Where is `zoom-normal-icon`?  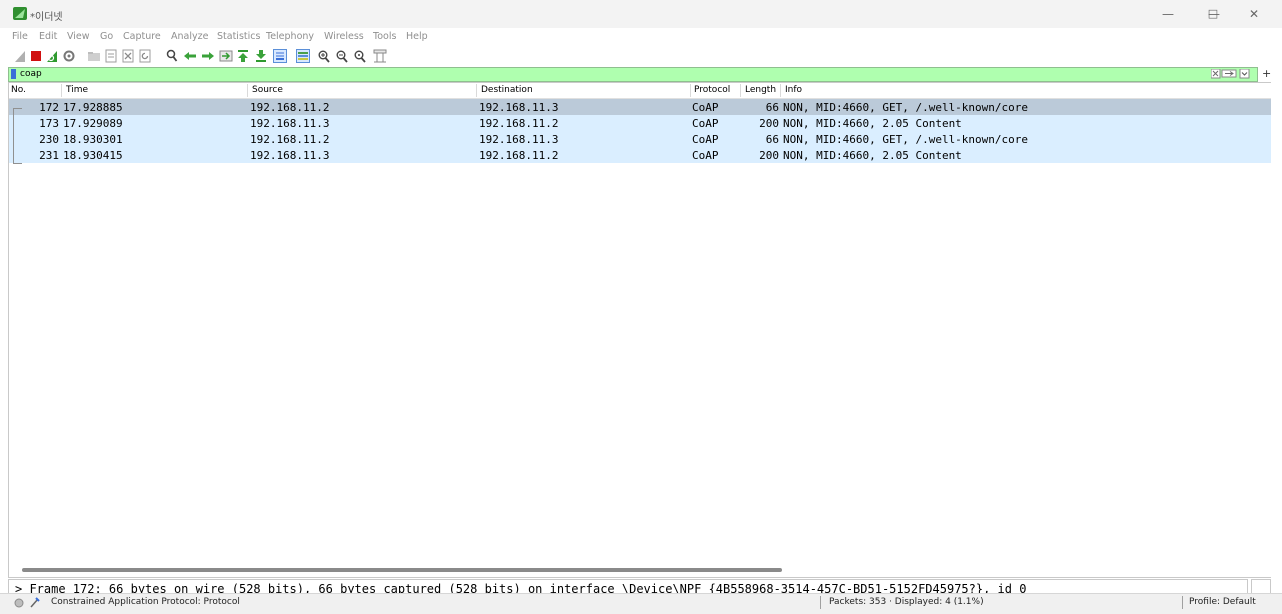 zoom-normal-icon is located at coordinates (360, 56).